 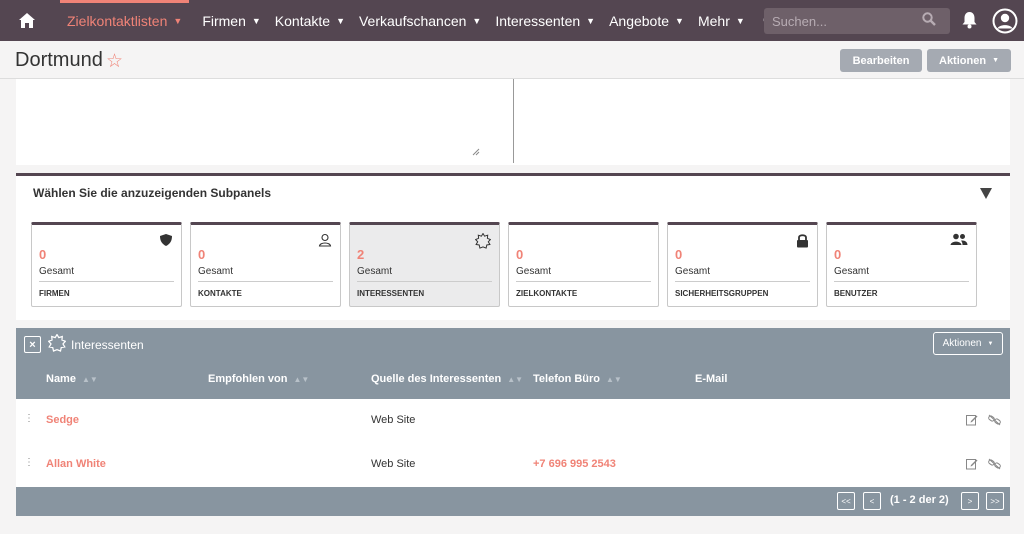 I want to click on column-header-phone: Telefon Büro ▲▼, so click(x=577, y=379).